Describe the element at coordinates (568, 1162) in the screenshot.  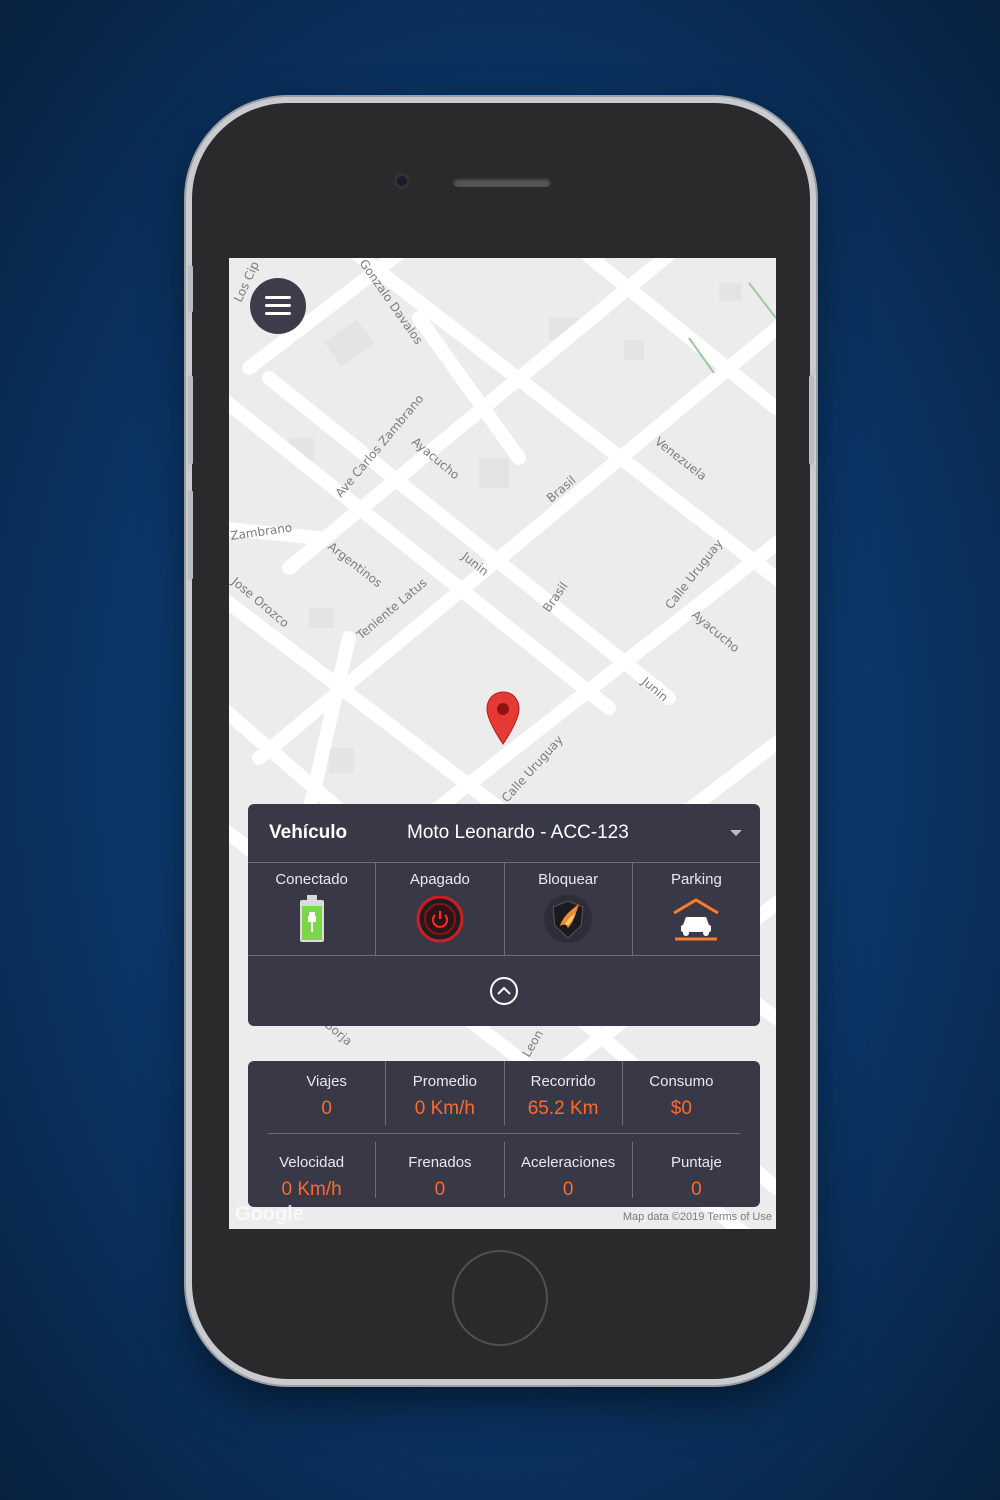
I see `stat-label: Aceleraciones` at that location.